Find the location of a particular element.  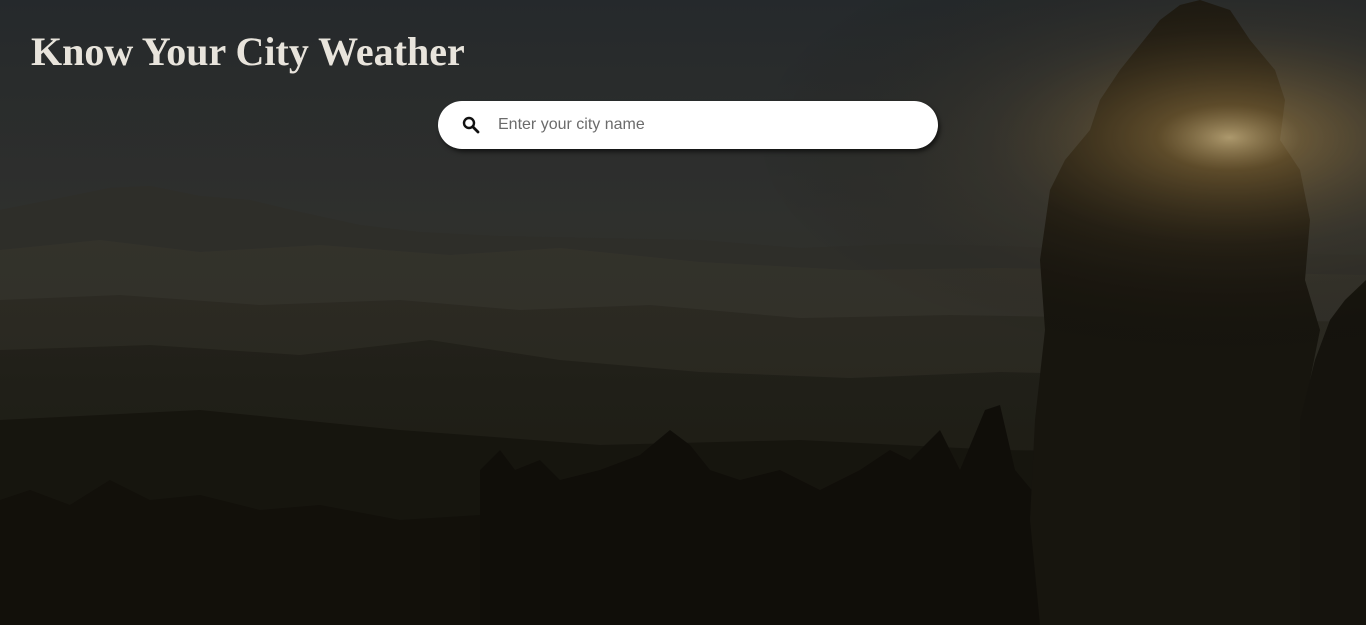

search-bar is located at coordinates (688, 125).